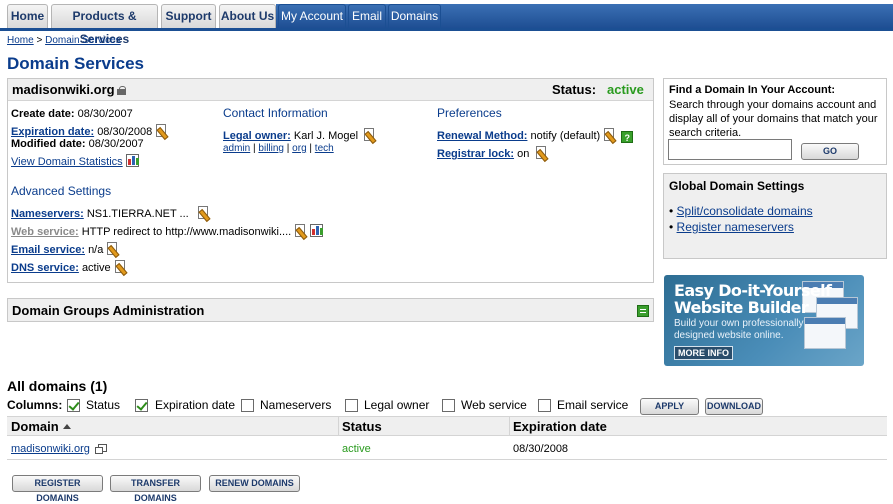 The width and height of the screenshot is (893, 504). Describe the element at coordinates (299, 148) in the screenshot. I see `contact-org-link: org` at that location.